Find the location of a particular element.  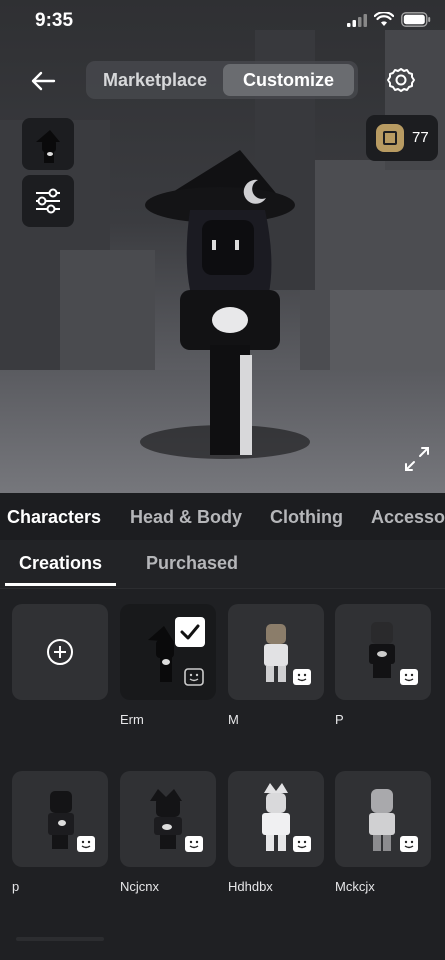

character-name: Mckcjx is located at coordinates (355, 886).